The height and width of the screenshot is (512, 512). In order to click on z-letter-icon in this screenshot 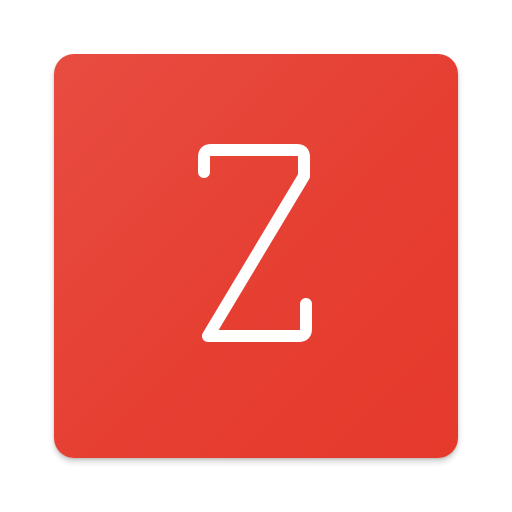, I will do `click(255, 243)`.